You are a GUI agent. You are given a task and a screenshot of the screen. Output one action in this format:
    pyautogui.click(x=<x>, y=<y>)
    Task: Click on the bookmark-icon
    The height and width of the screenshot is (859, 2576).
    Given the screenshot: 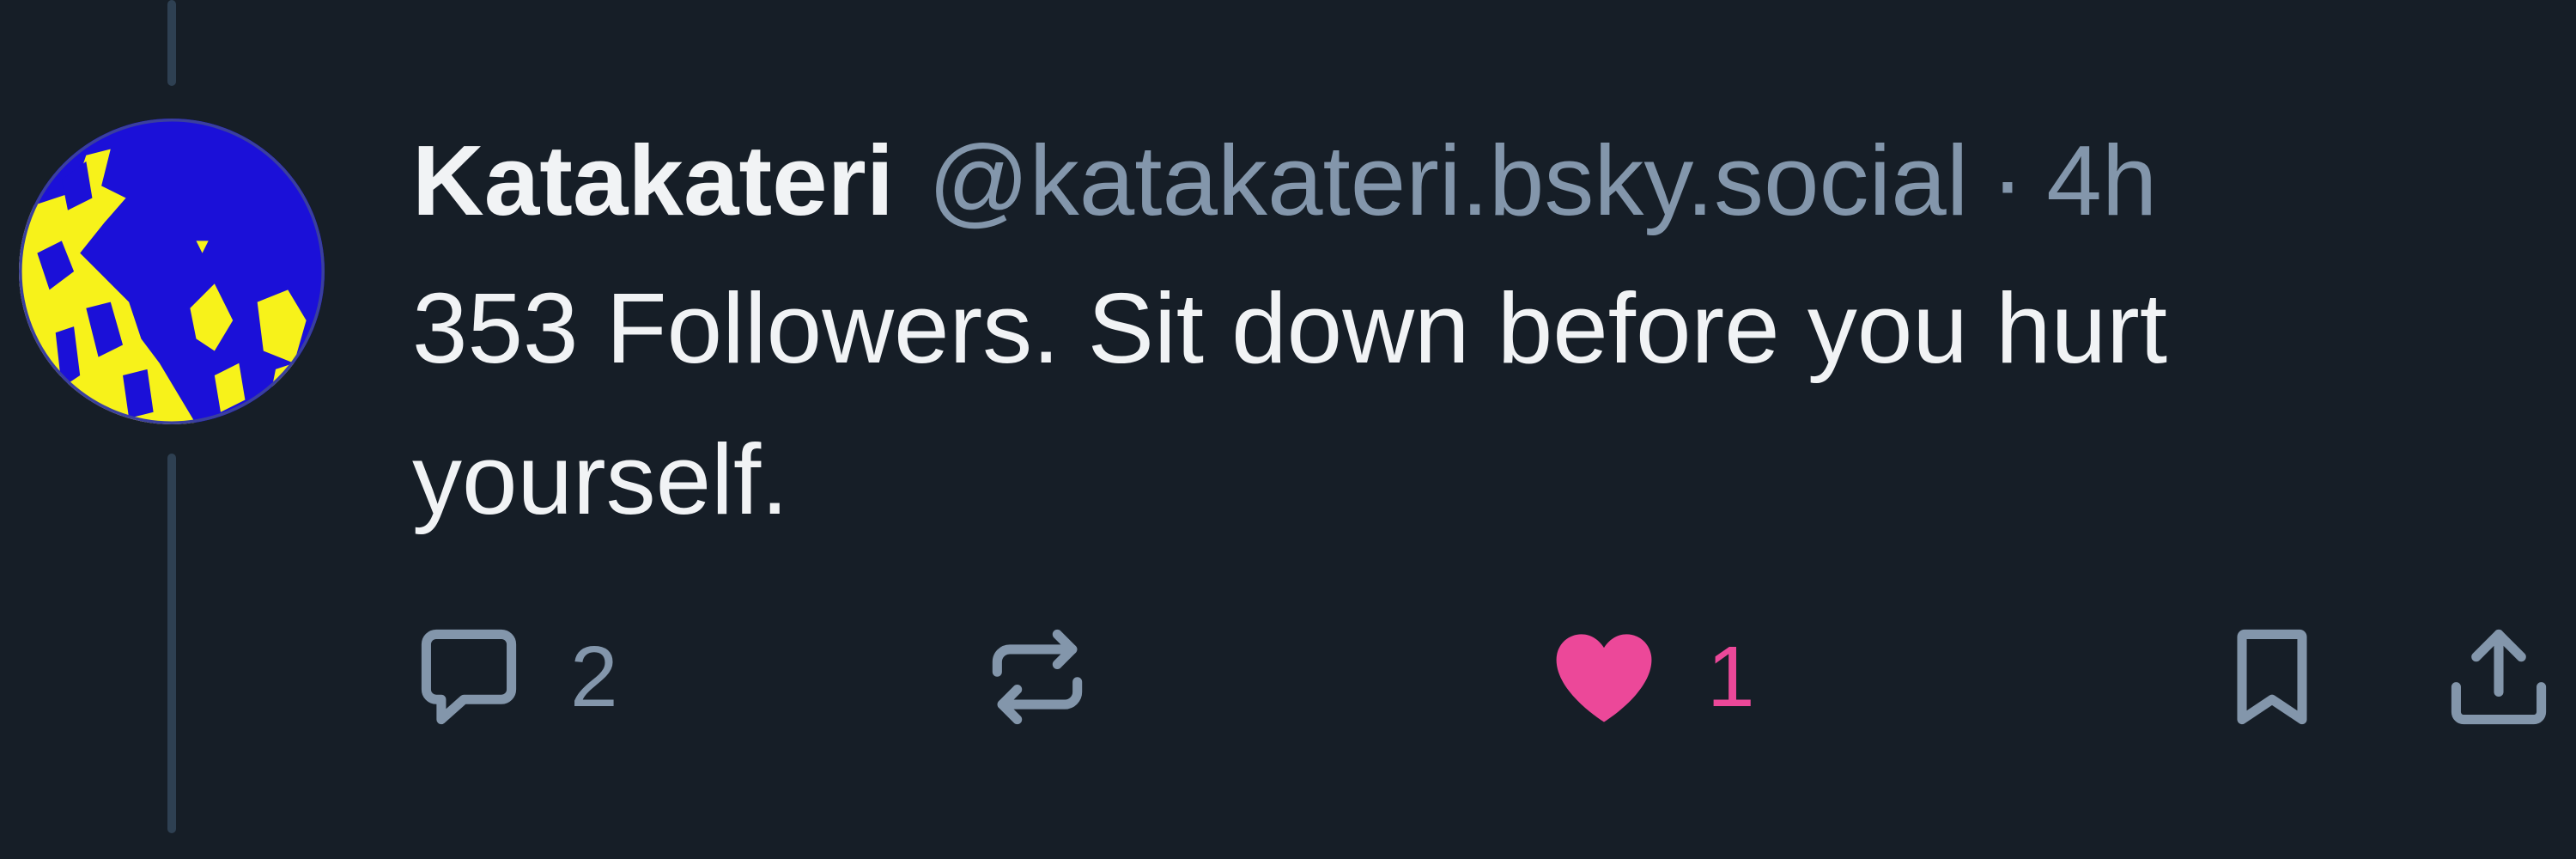 What is the action you would take?
    pyautogui.click(x=2272, y=677)
    